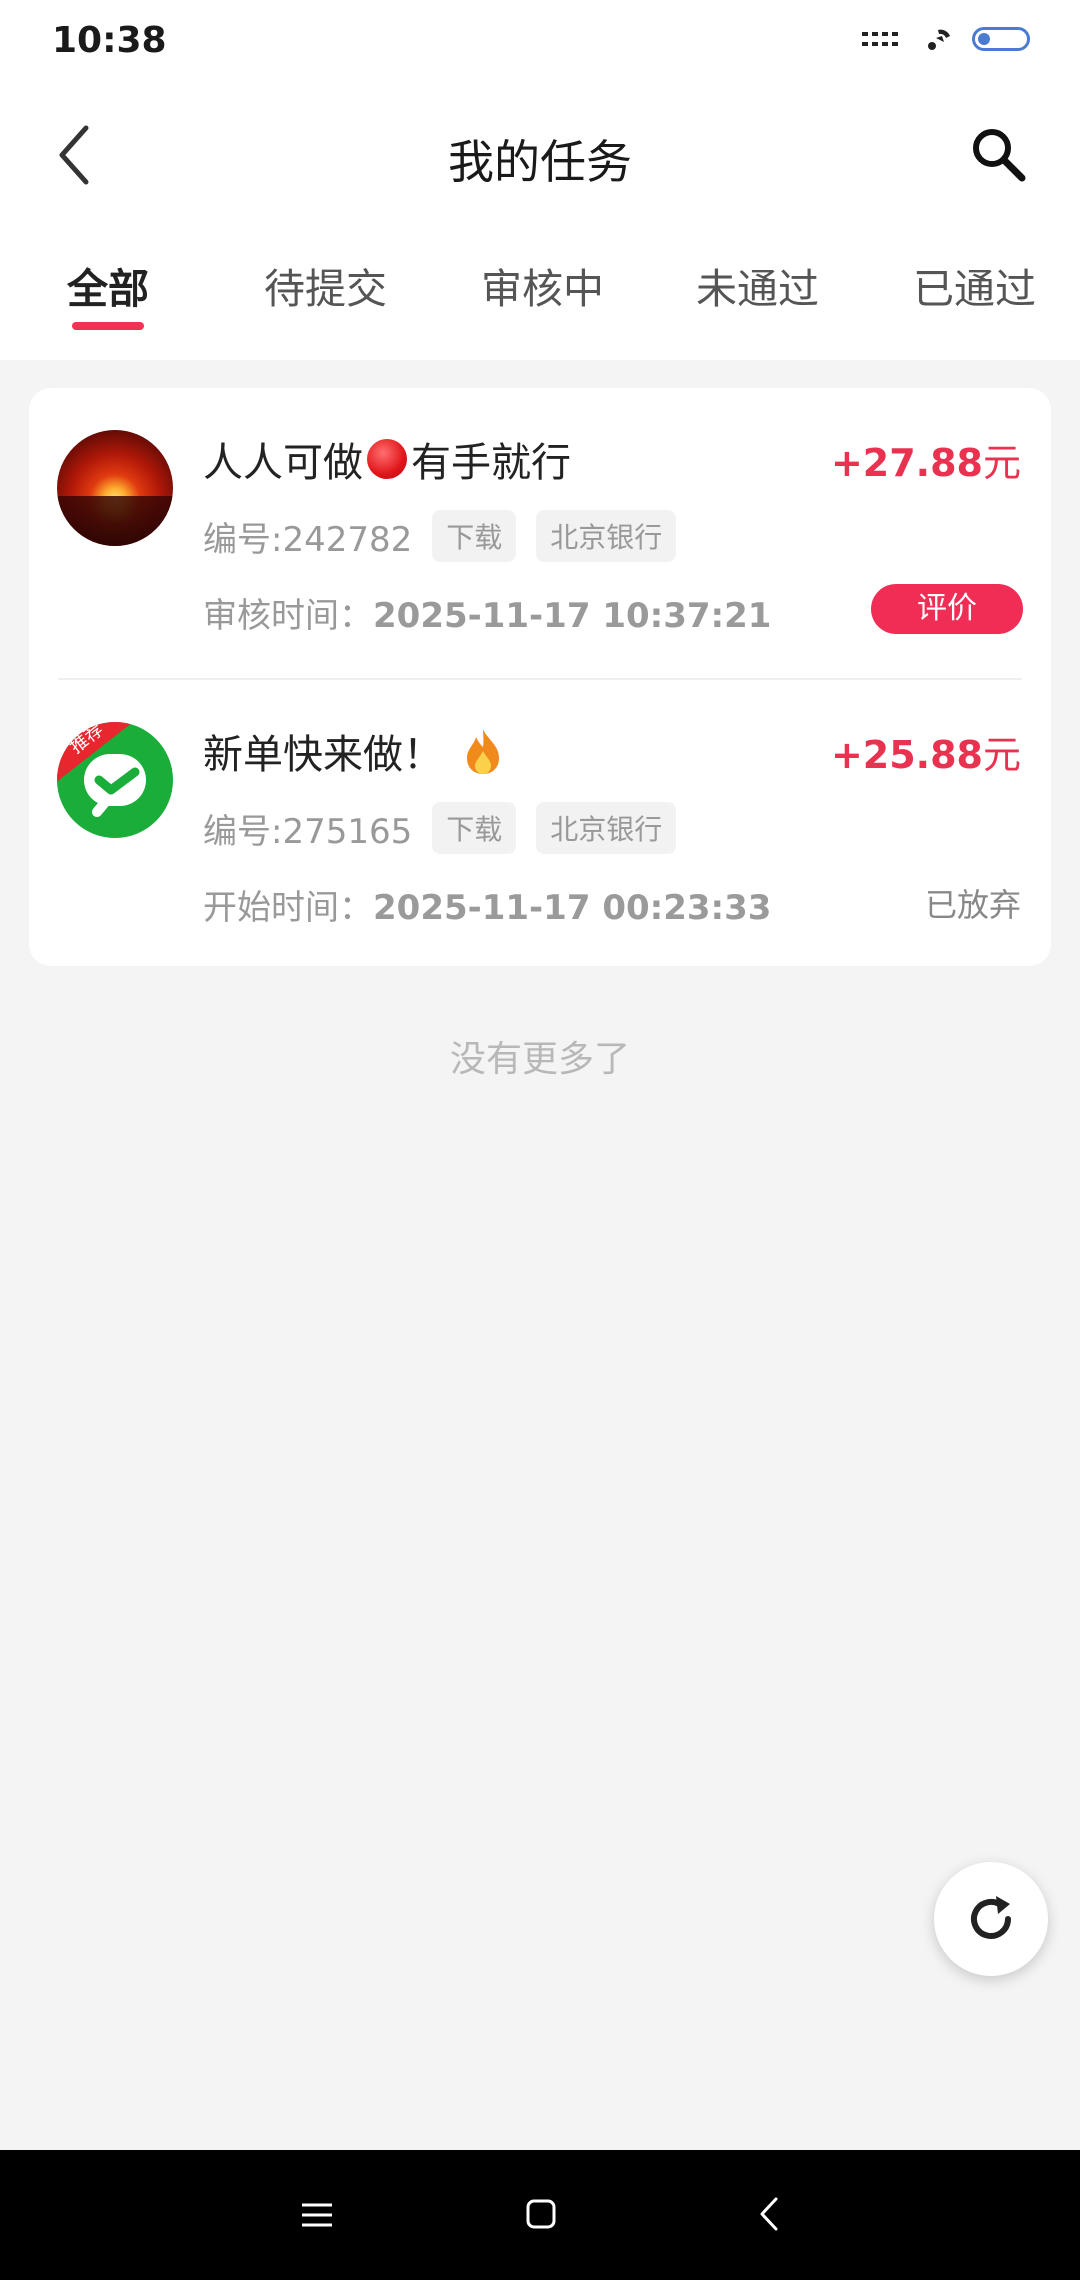  I want to click on search-icon, so click(998, 154).